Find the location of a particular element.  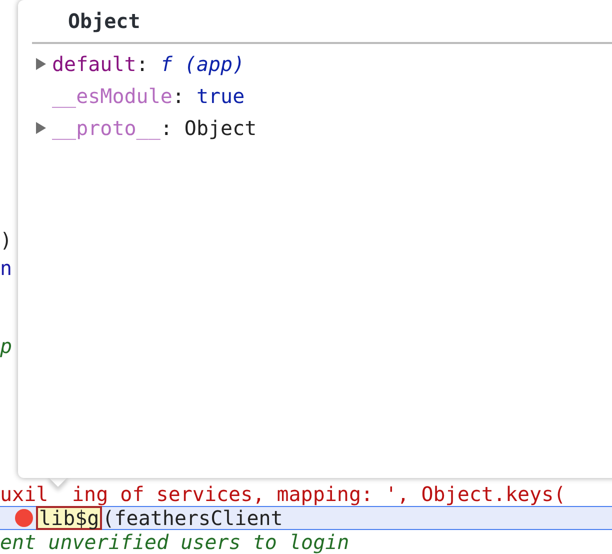

property-value: f (app) is located at coordinates (202, 64).